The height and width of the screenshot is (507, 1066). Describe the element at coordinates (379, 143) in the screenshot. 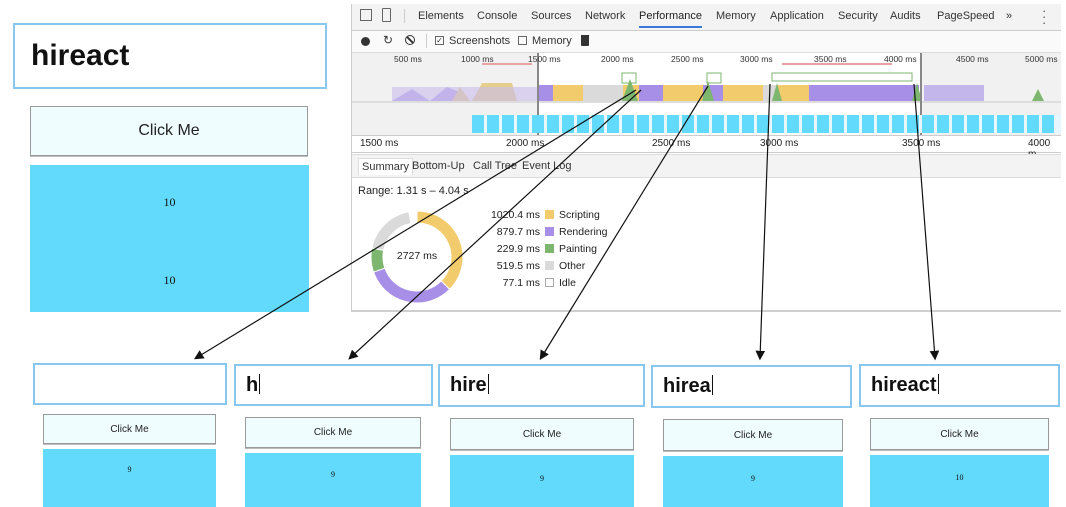

I see `ruler-tick: 1500 ms` at that location.